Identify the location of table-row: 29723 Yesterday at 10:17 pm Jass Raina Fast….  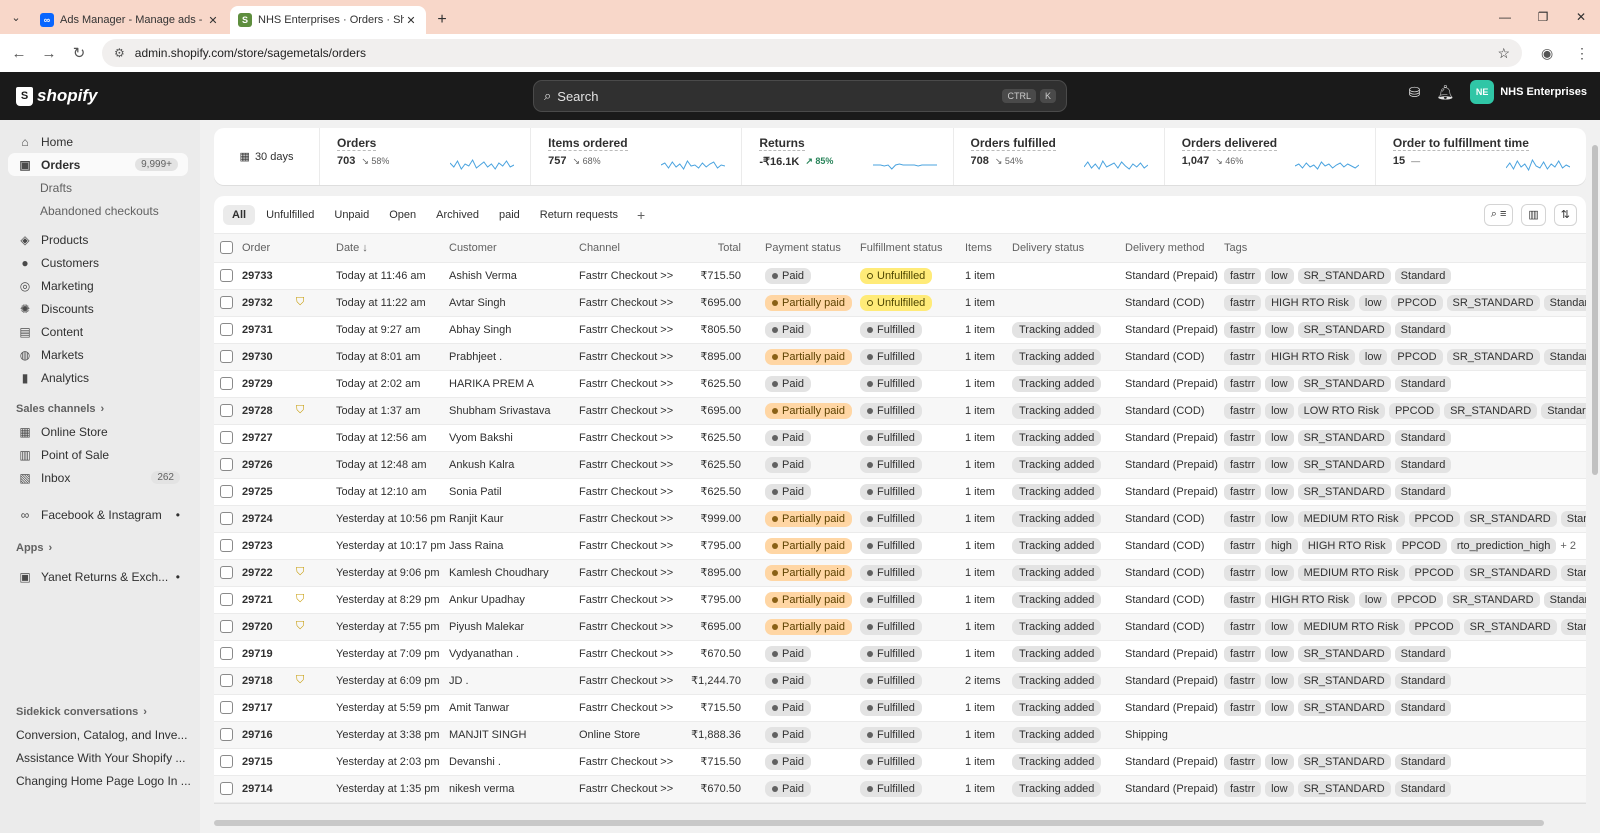
(900, 546).